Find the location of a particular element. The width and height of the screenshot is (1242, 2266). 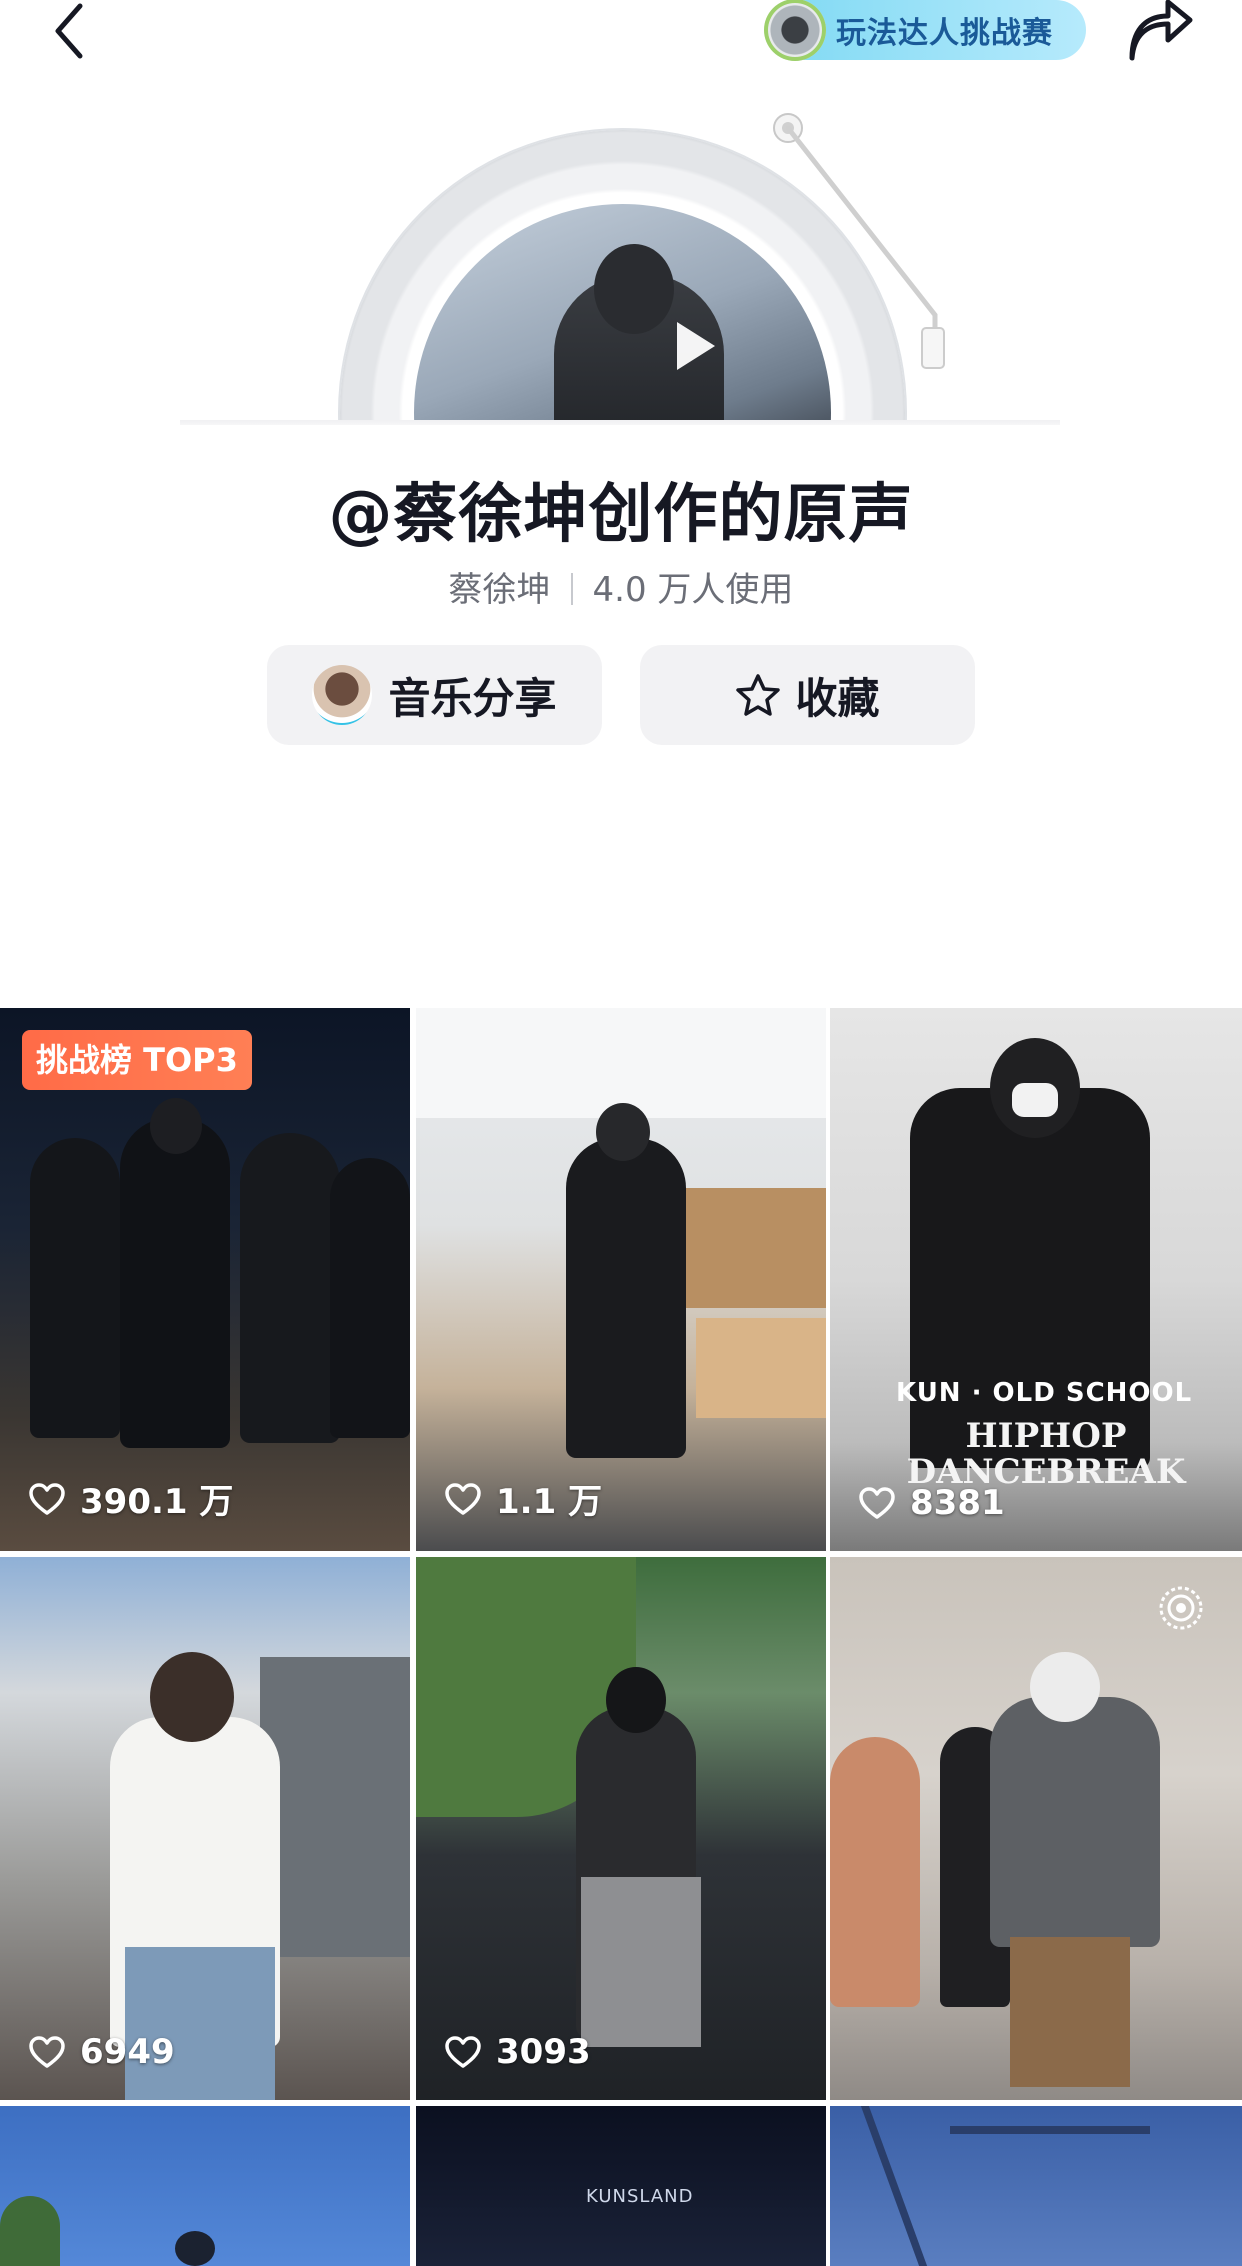

video-caption-title: HIPHOP DANCEBREAK is located at coordinates (1046, 1454).